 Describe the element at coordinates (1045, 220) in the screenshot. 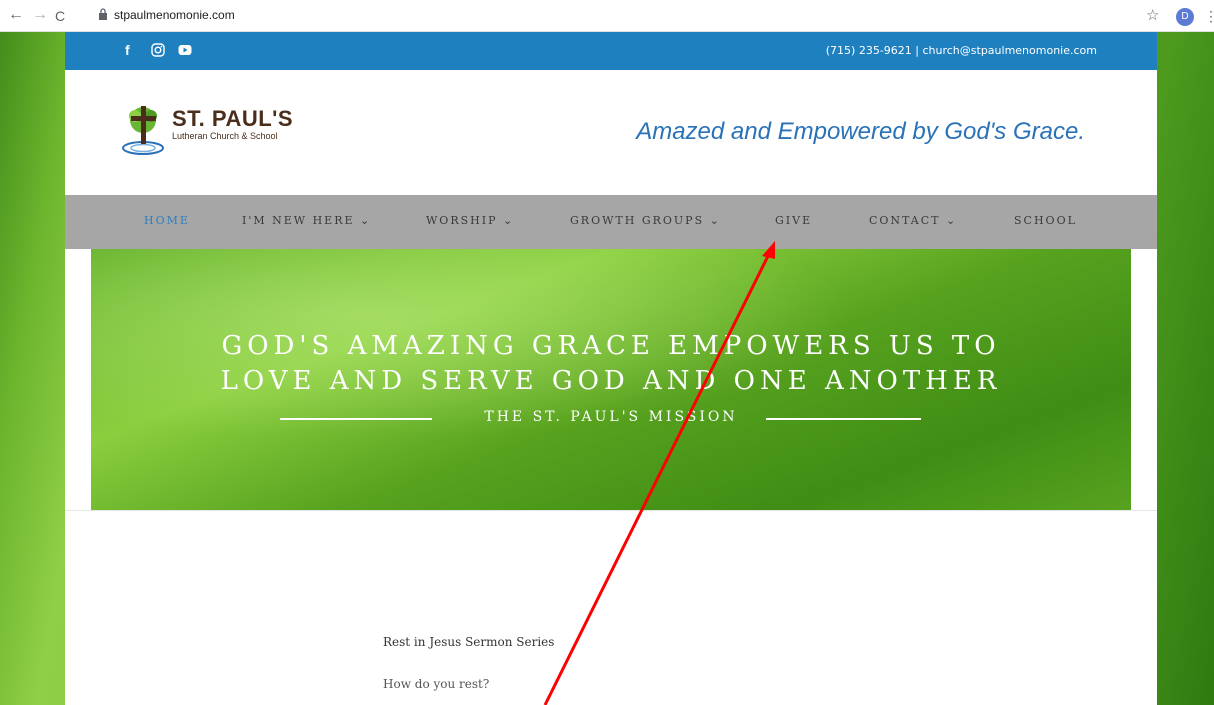

I see `nav-school: SCHOOL` at that location.